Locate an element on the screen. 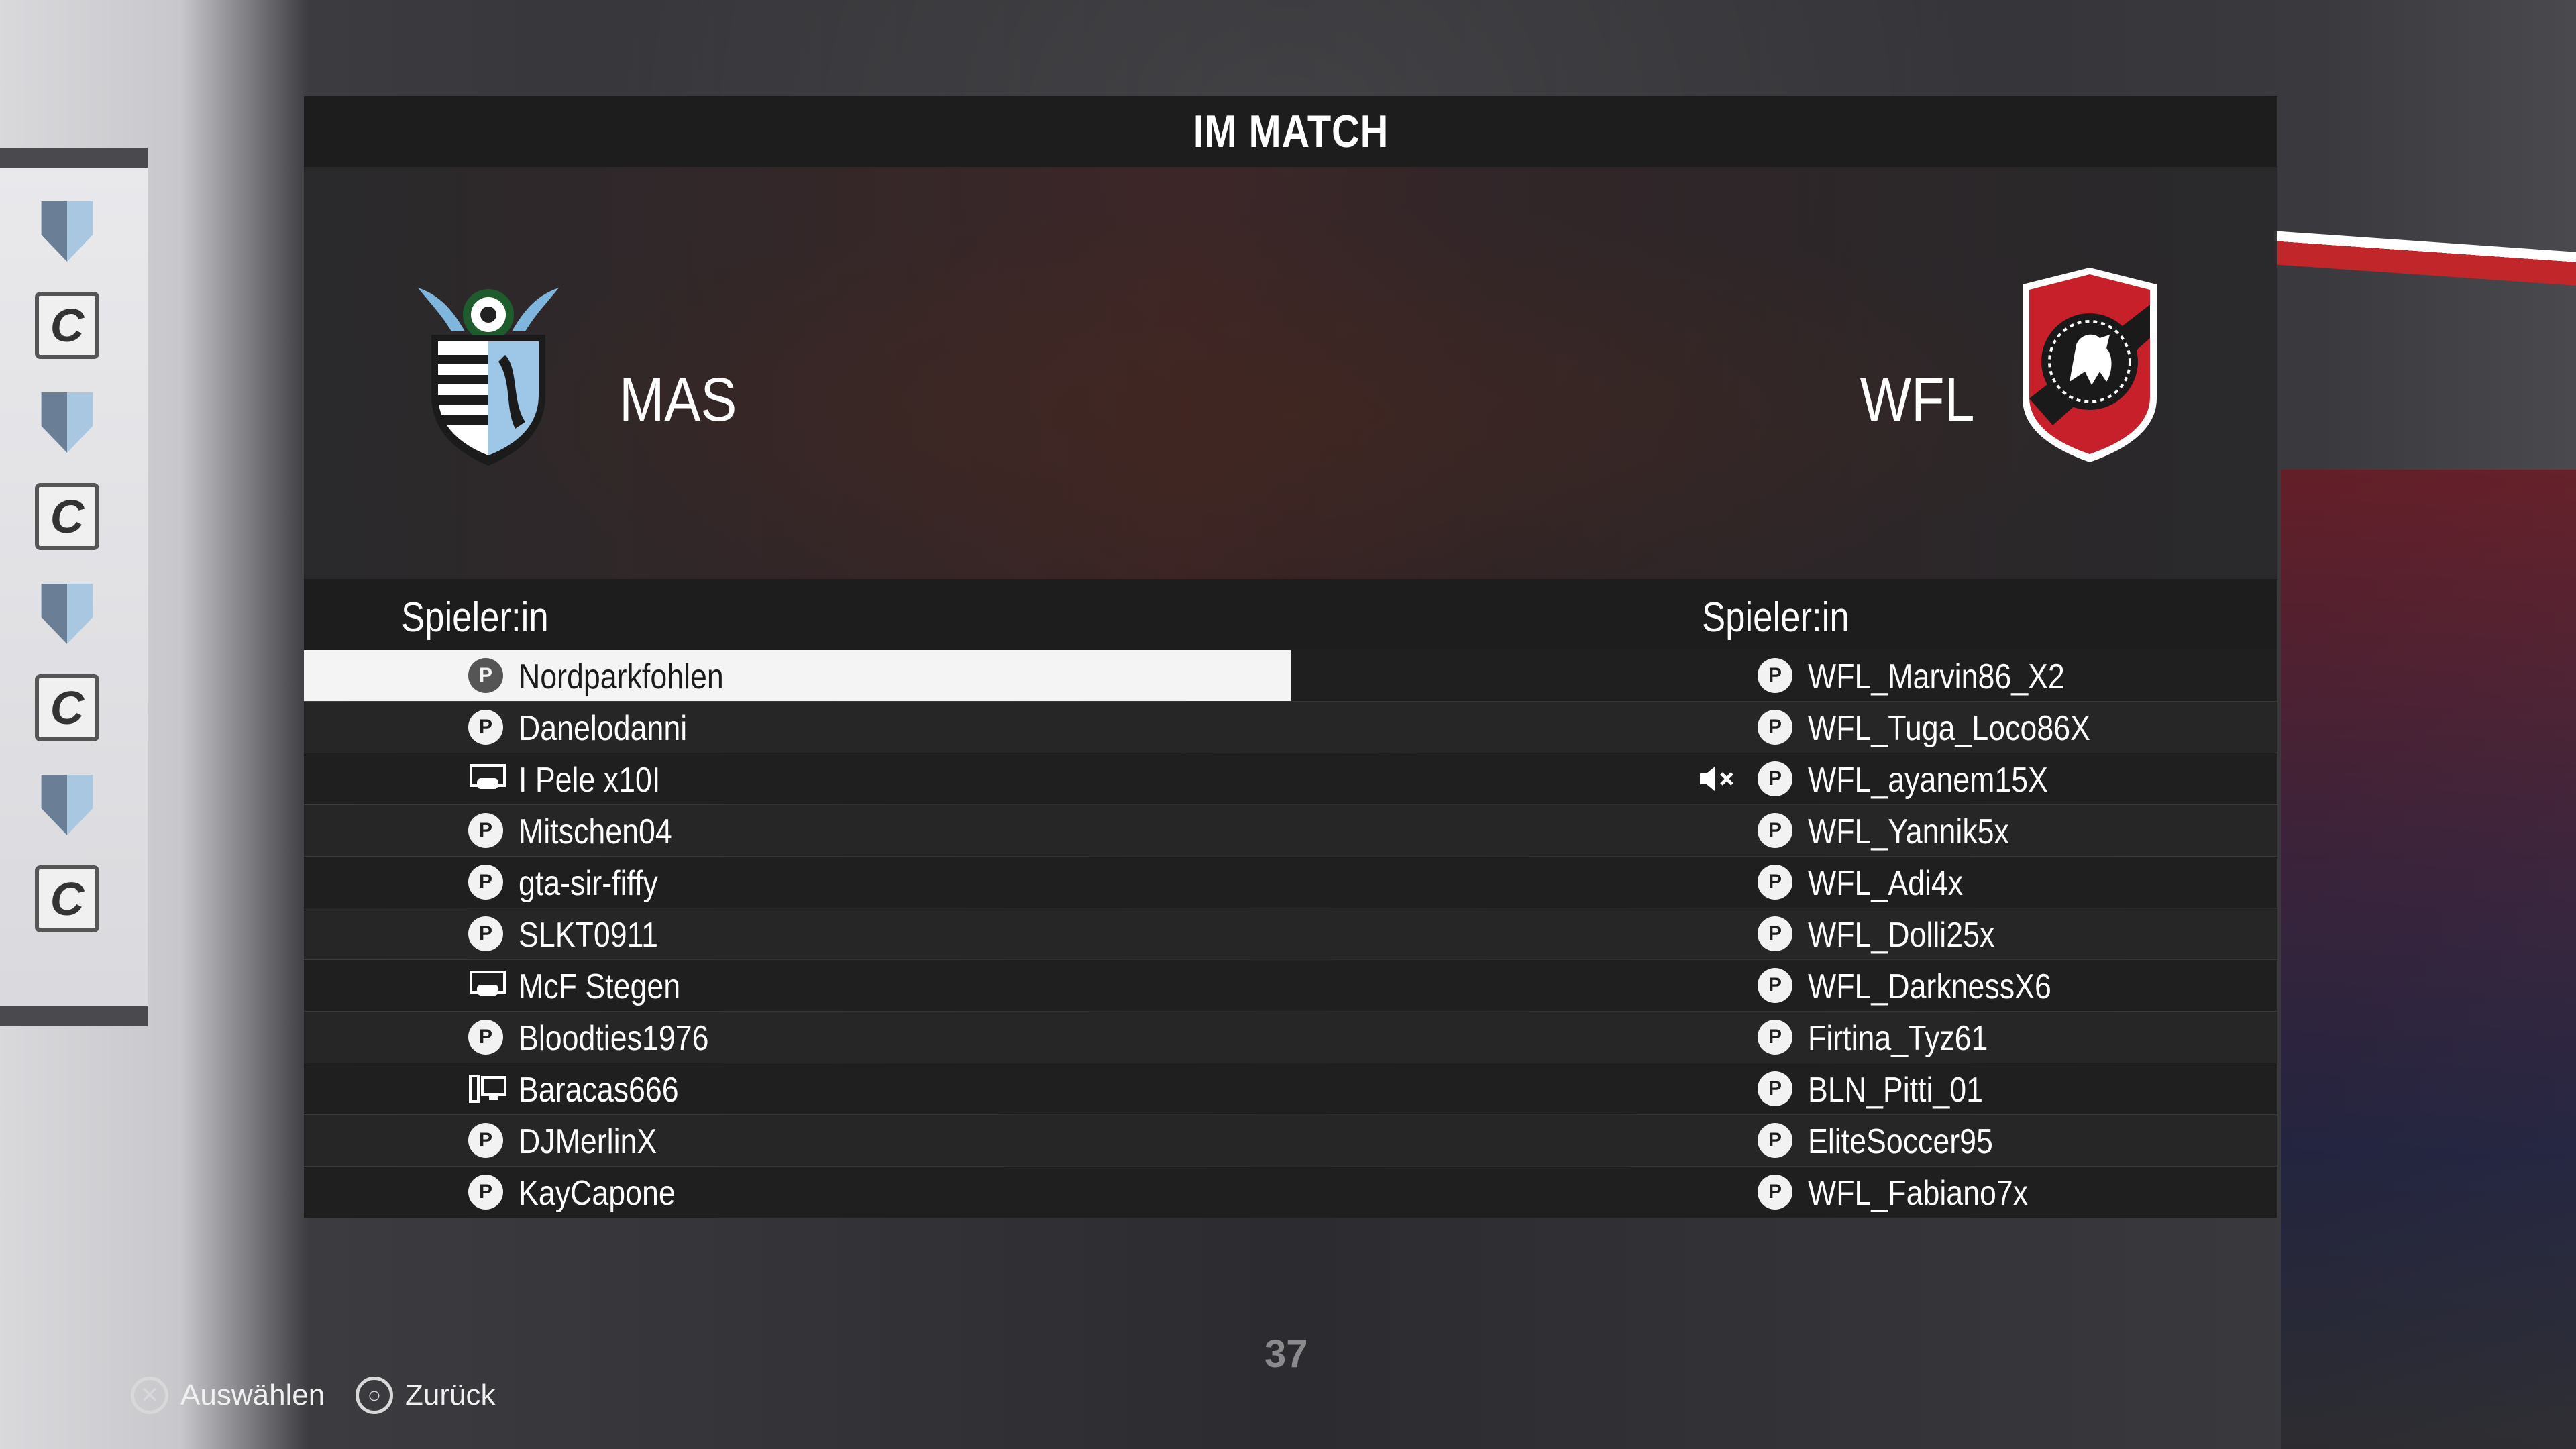  player-row: I Pele x10I is located at coordinates (797, 778).